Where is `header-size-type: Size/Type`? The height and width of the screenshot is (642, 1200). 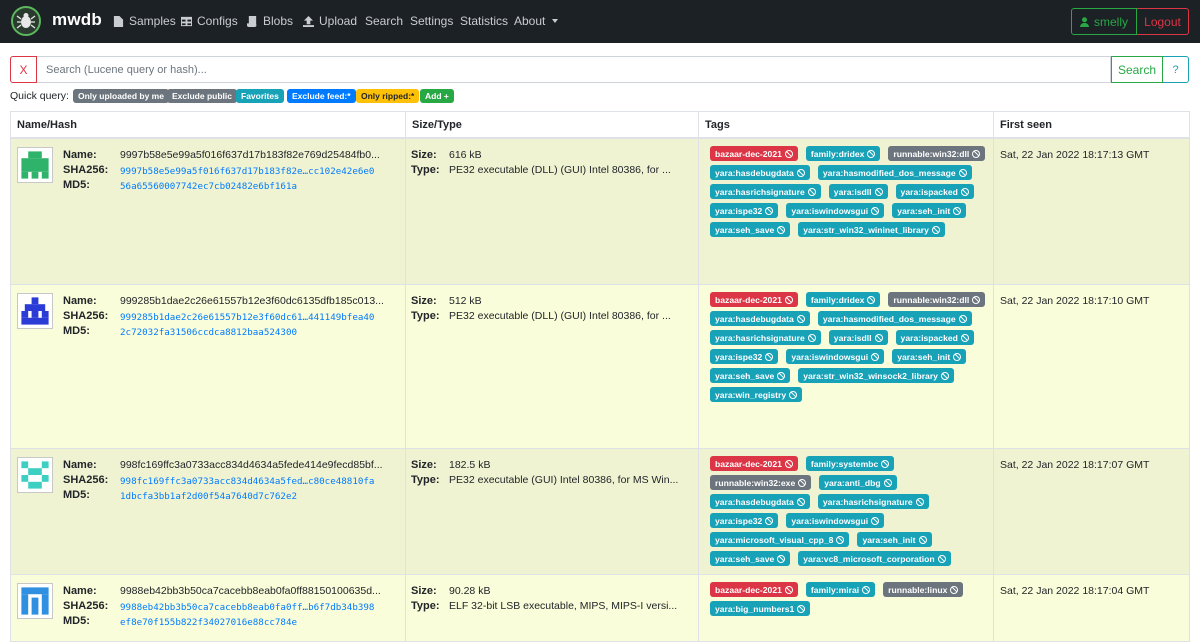
header-size-type: Size/Type is located at coordinates (433, 125).